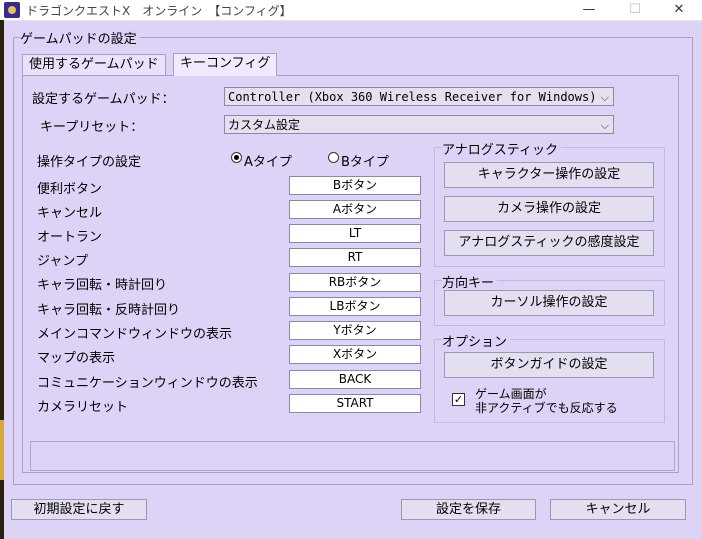 The height and width of the screenshot is (539, 702). What do you see at coordinates (546, 408) in the screenshot?
I see `checkbox-label-line2: 非アクティブでも反応する` at bounding box center [546, 408].